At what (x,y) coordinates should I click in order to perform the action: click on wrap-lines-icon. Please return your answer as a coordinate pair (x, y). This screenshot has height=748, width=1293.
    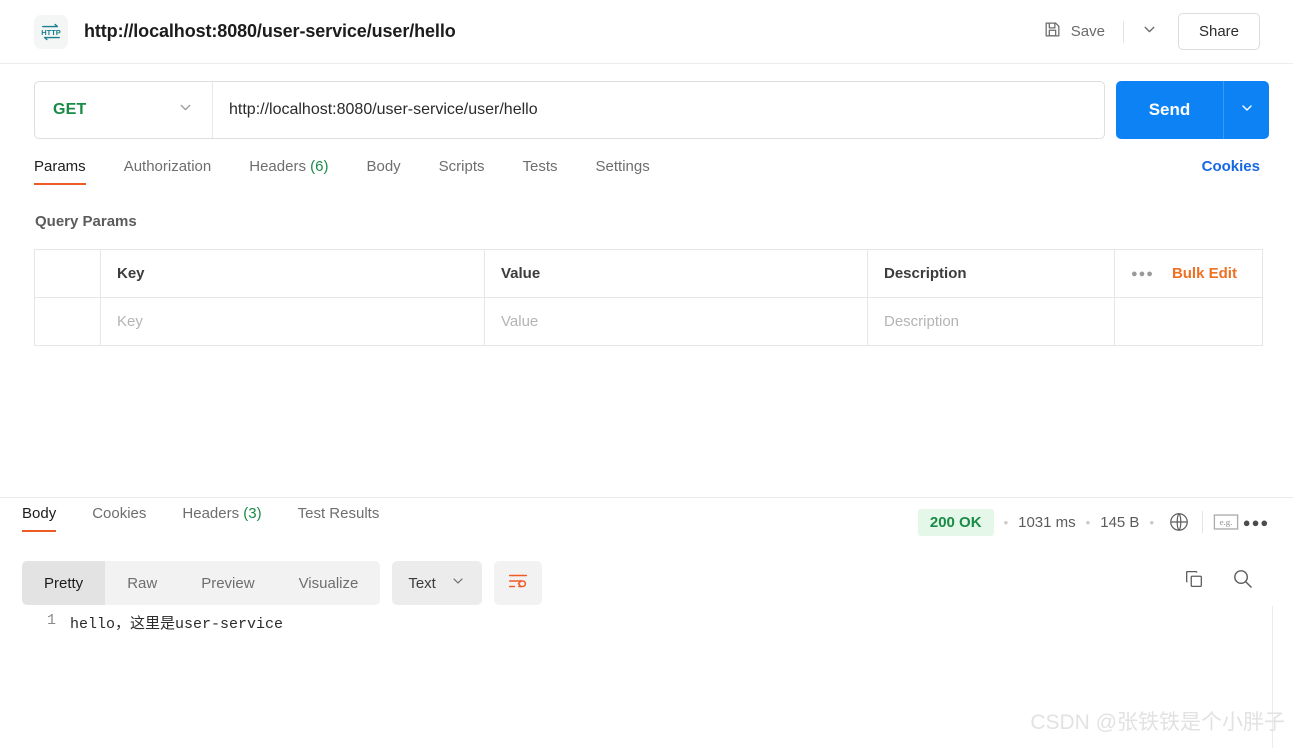
    Looking at the image, I should click on (518, 583).